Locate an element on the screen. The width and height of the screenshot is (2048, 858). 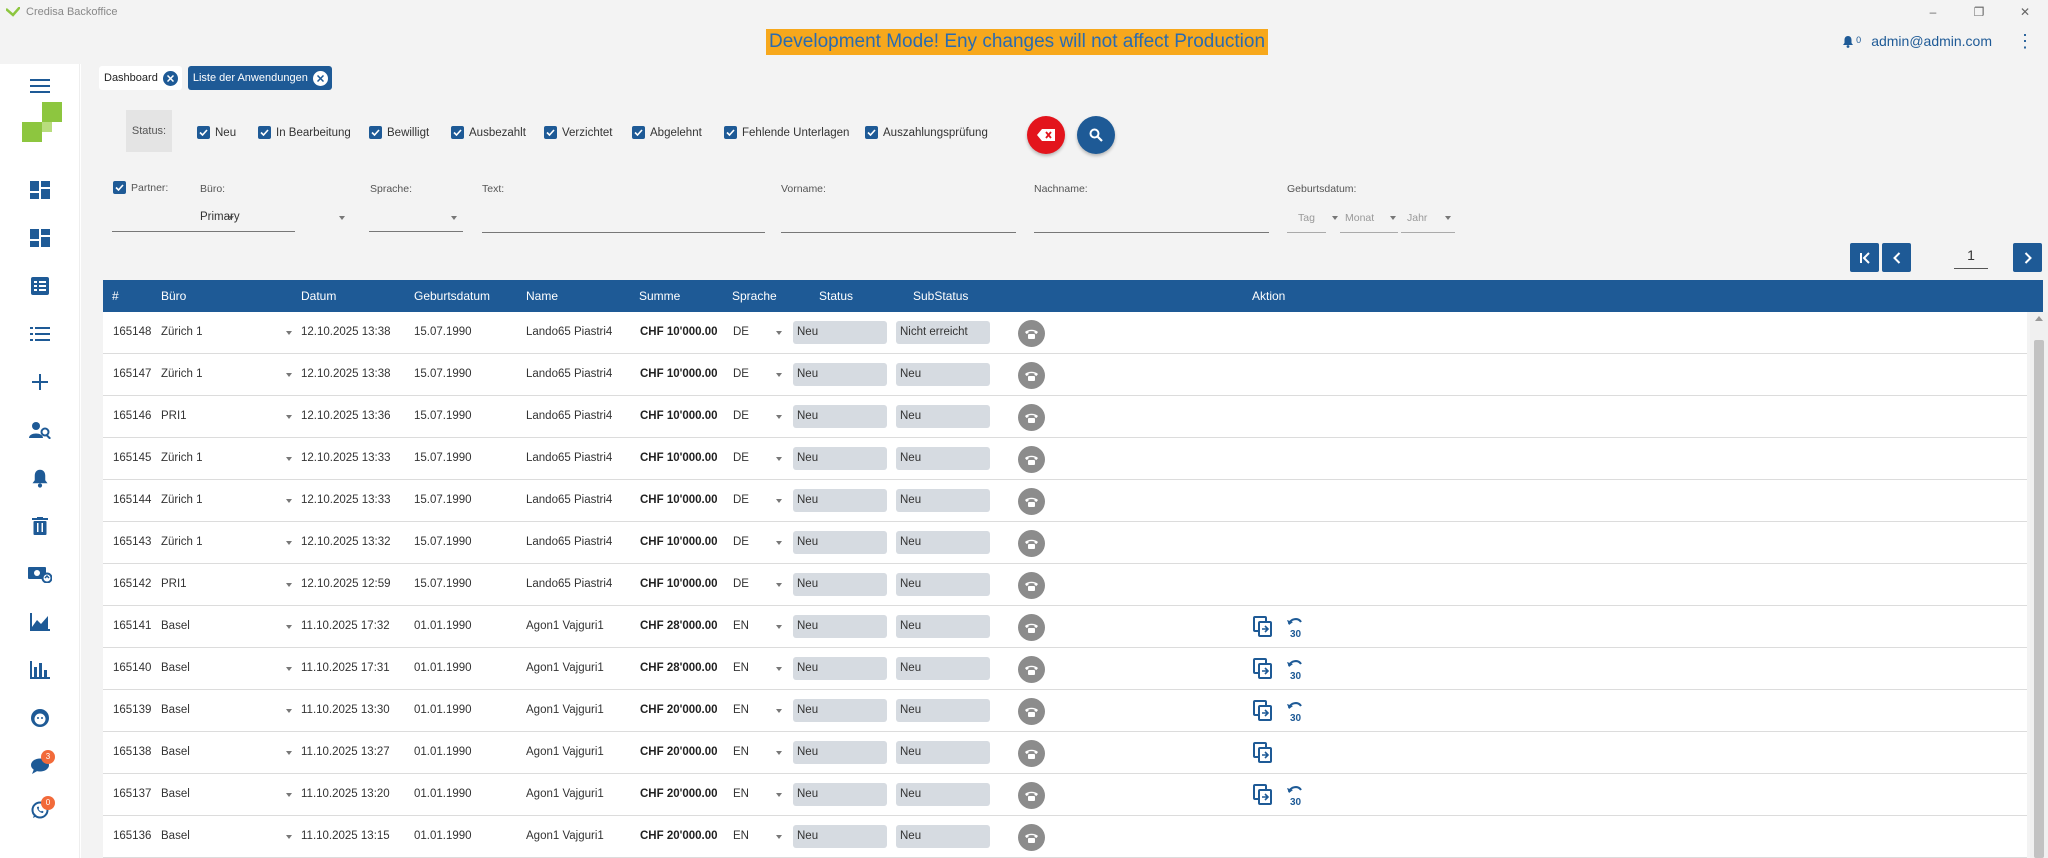
column-header-summe: Summe is located at coordinates (659, 296).